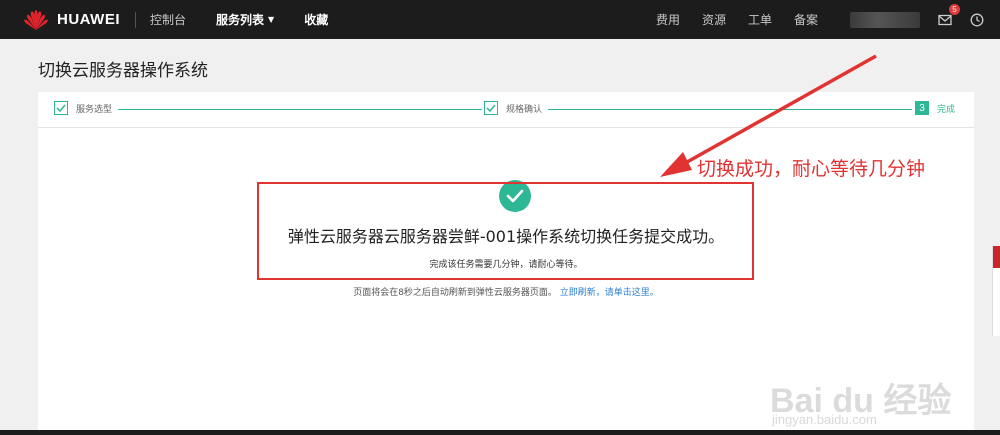 Image resolution: width=1000 pixels, height=435 pixels. I want to click on clock-icon, so click(977, 19).